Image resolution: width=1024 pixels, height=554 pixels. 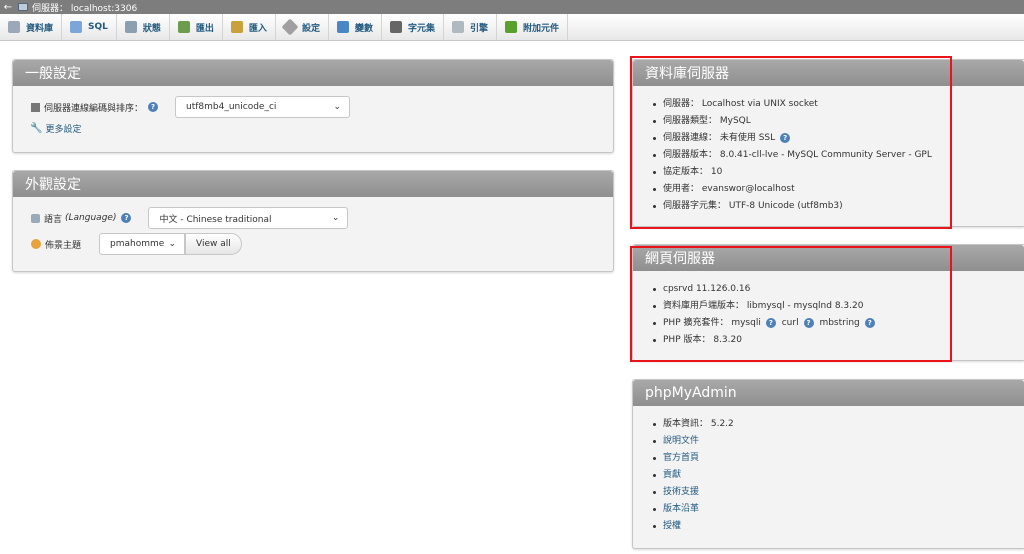 I want to click on contribute-link: 貢獻, so click(x=672, y=475).